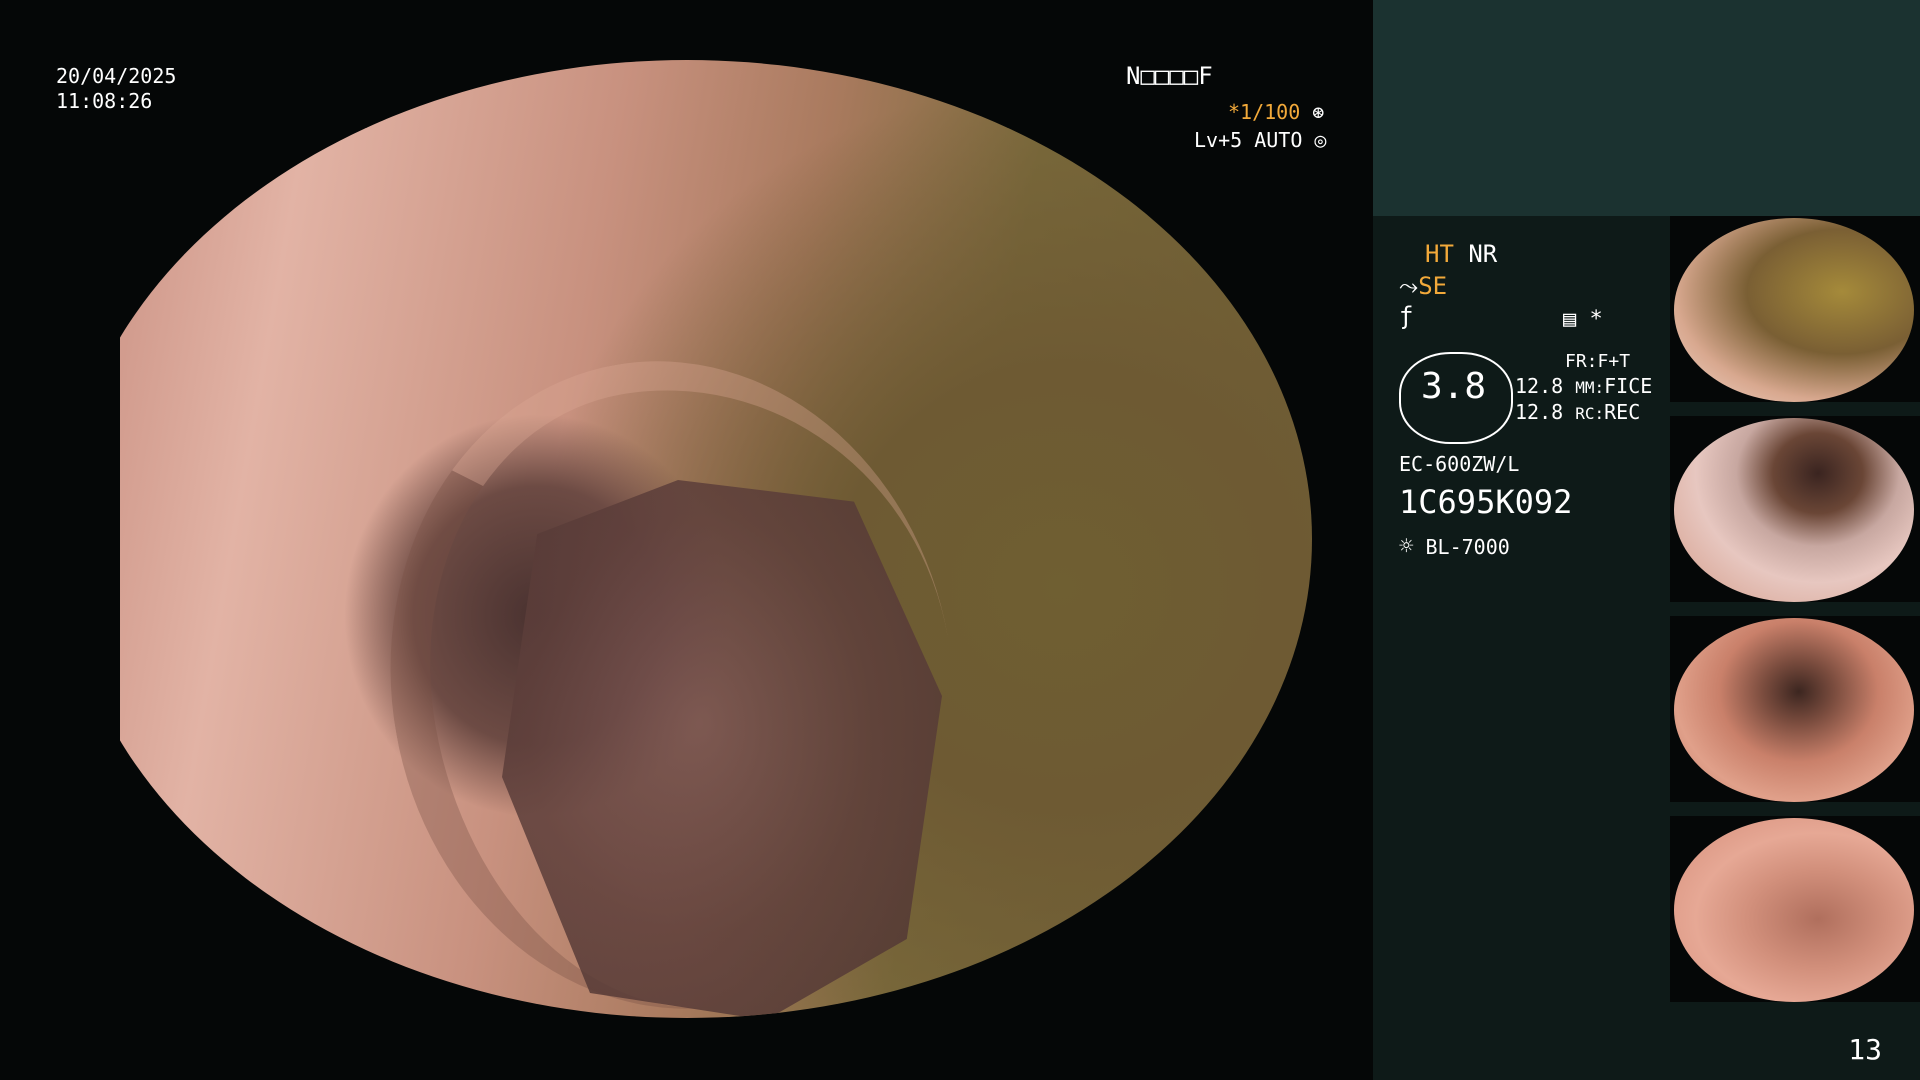 The height and width of the screenshot is (1080, 1920). I want to click on memory-icon: ▤, so click(1570, 319).